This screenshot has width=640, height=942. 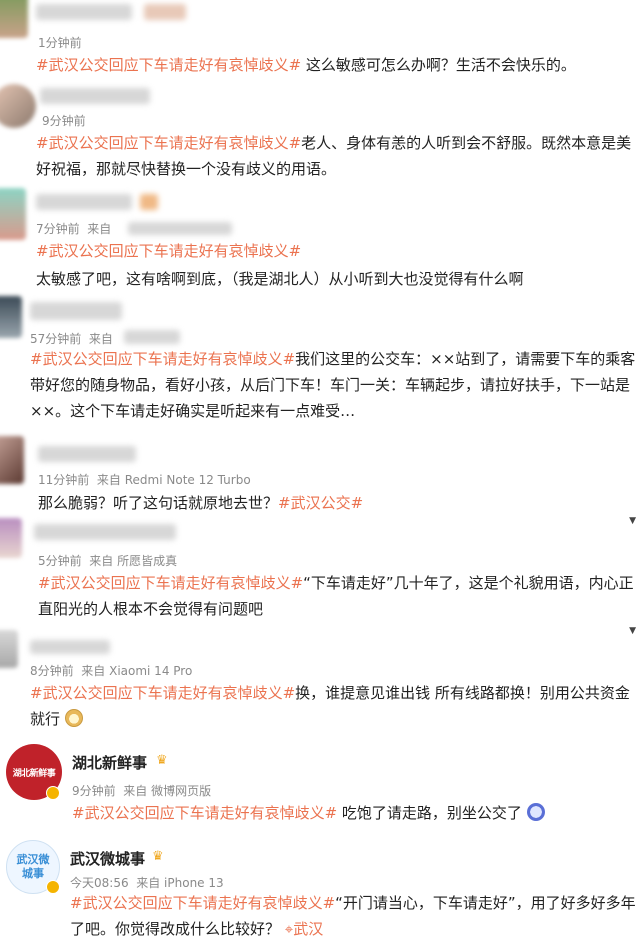 I want to click on comment-text: 那么脆弱？听了这句话就原地去世？#武汉公交#, so click(x=201, y=503).